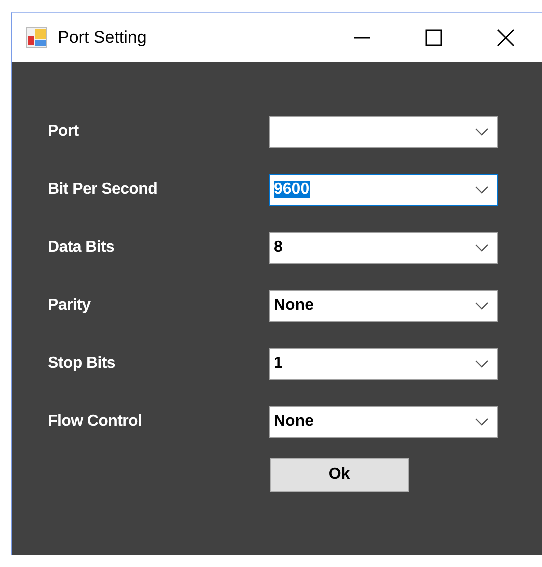 This screenshot has height=567, width=542. Describe the element at coordinates (383, 190) in the screenshot. I see `dropdown-field: 9600` at that location.